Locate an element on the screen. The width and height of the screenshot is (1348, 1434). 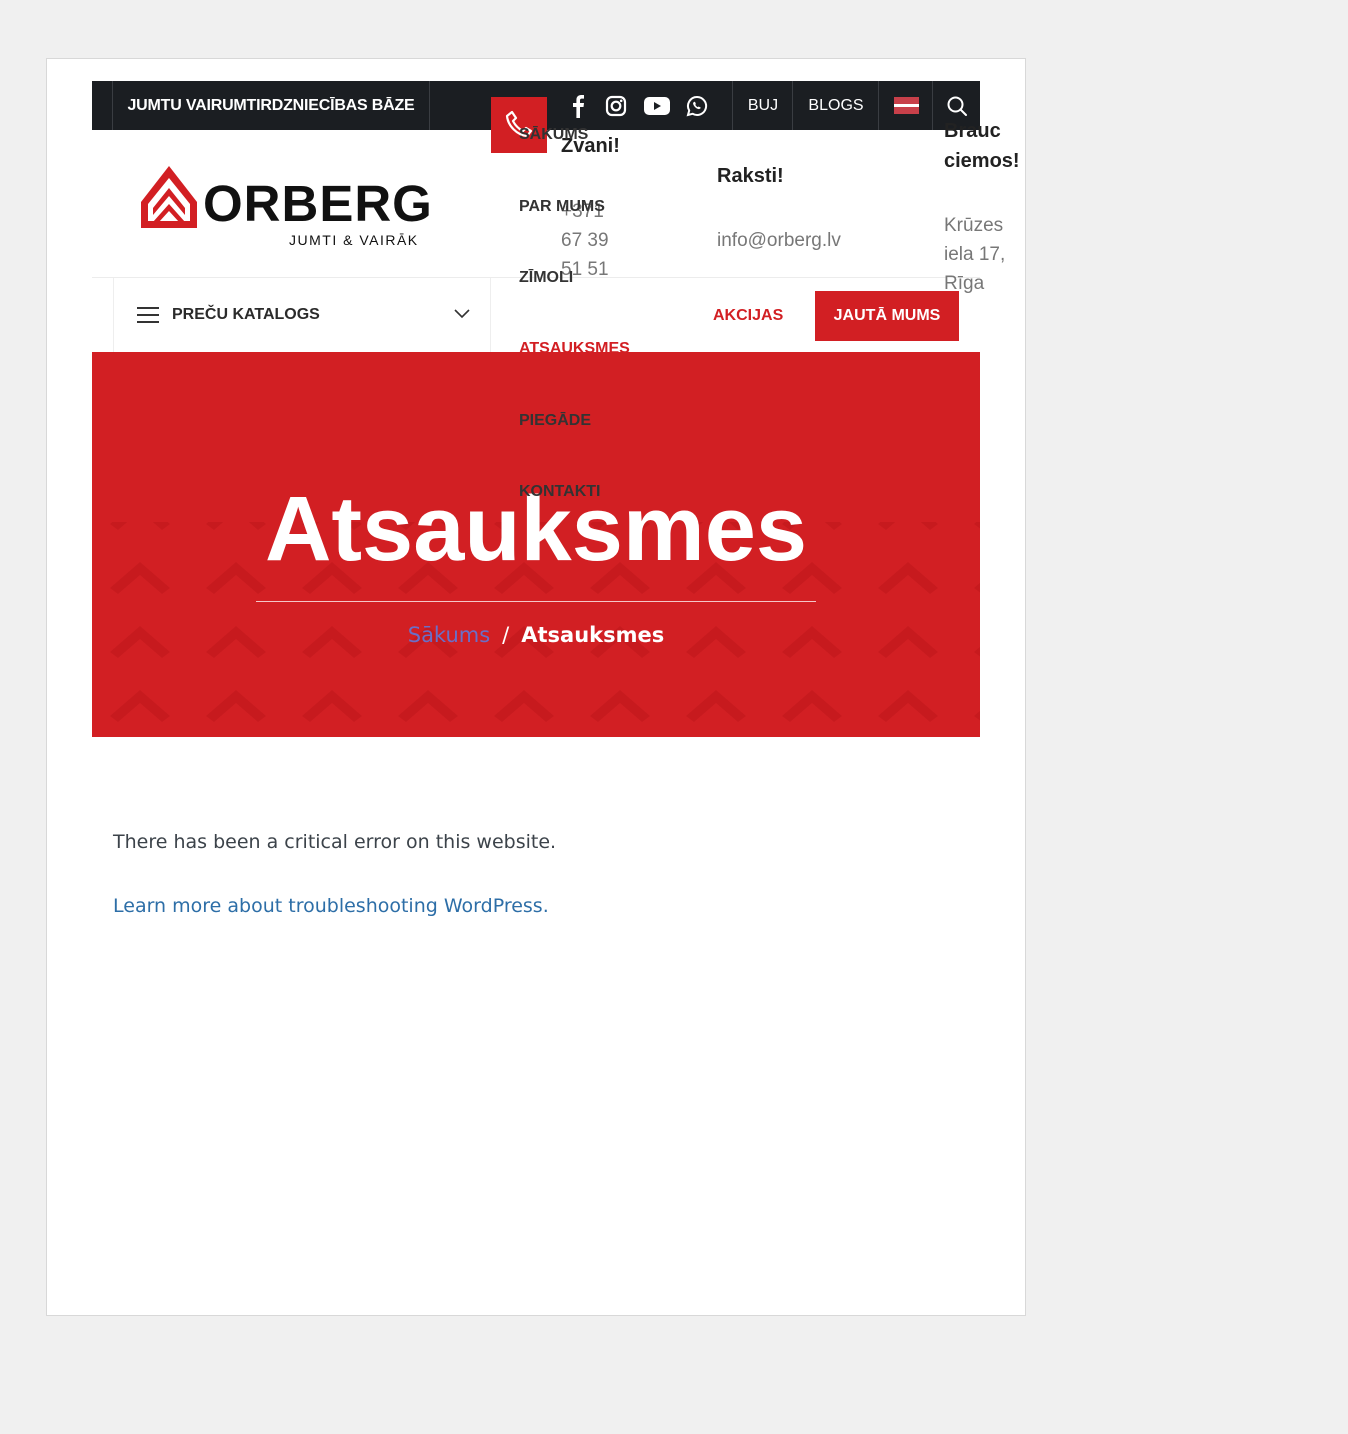
whatsapp-icon is located at coordinates (697, 105).